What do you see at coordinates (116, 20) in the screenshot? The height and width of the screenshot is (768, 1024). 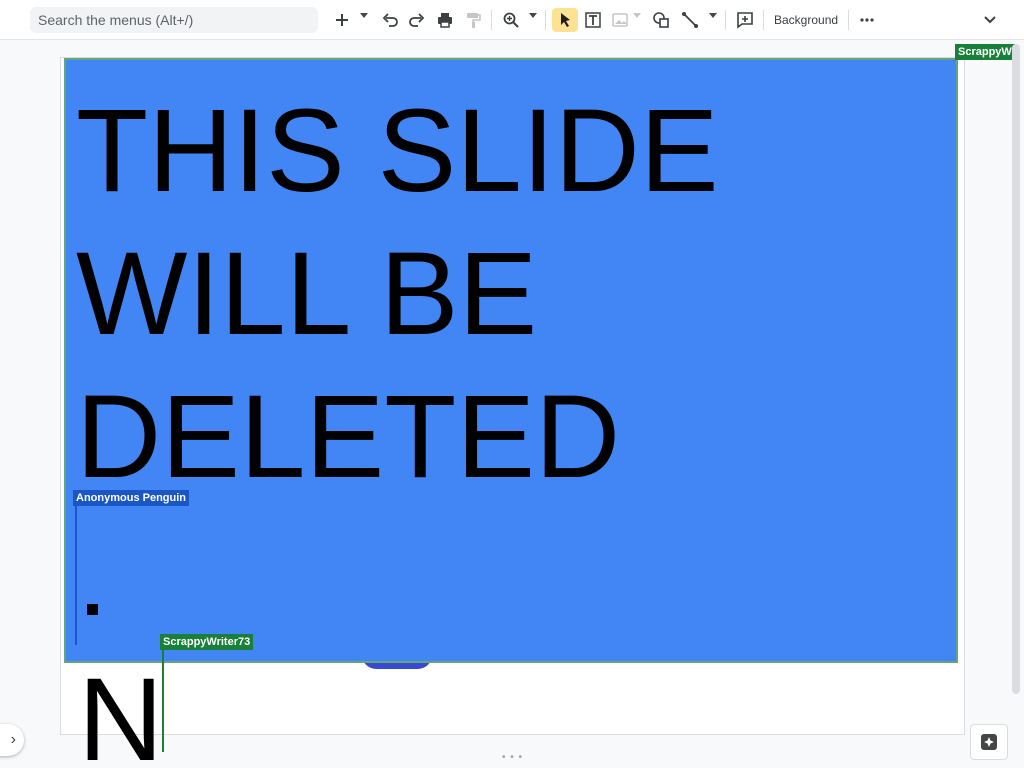 I see `search-placeholder: Search the menus (Alt+/)` at bounding box center [116, 20].